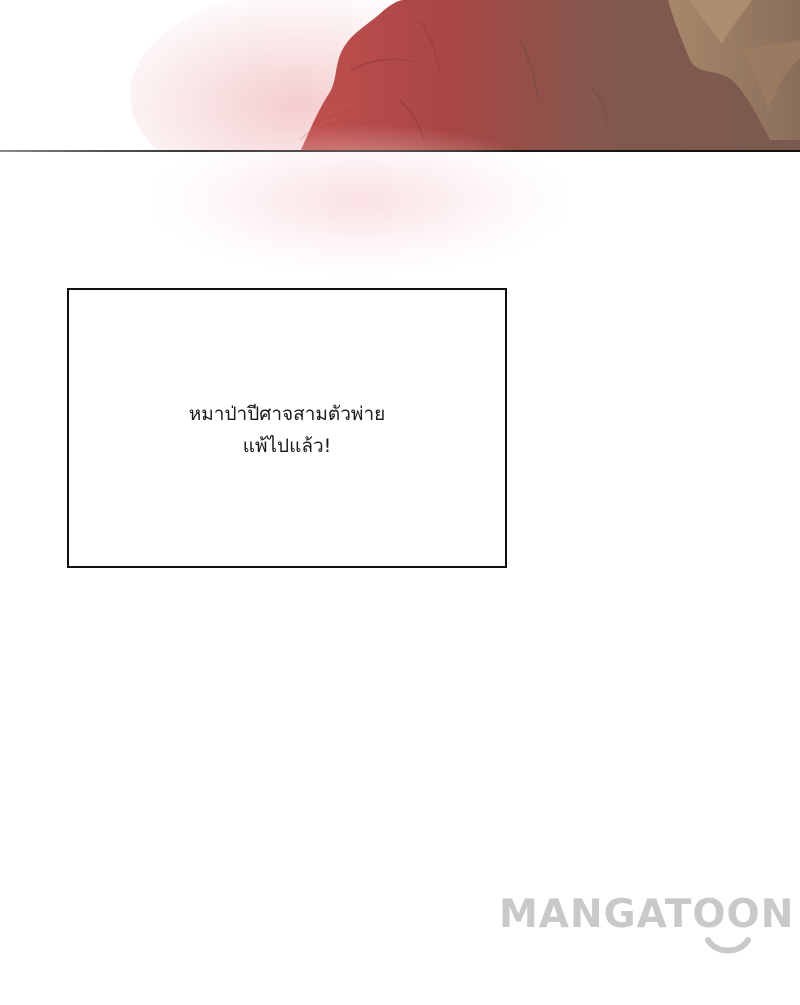 The height and width of the screenshot is (1005, 800). I want to click on smile-icon, so click(728, 945).